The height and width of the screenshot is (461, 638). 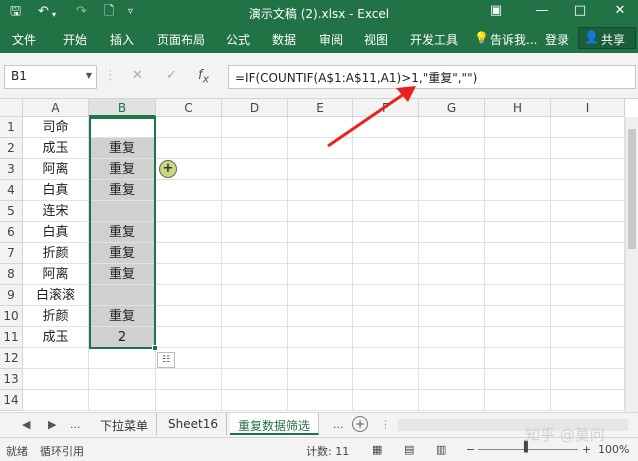 What do you see at coordinates (632, 189) in the screenshot?
I see `vertical-scroll-thumb` at bounding box center [632, 189].